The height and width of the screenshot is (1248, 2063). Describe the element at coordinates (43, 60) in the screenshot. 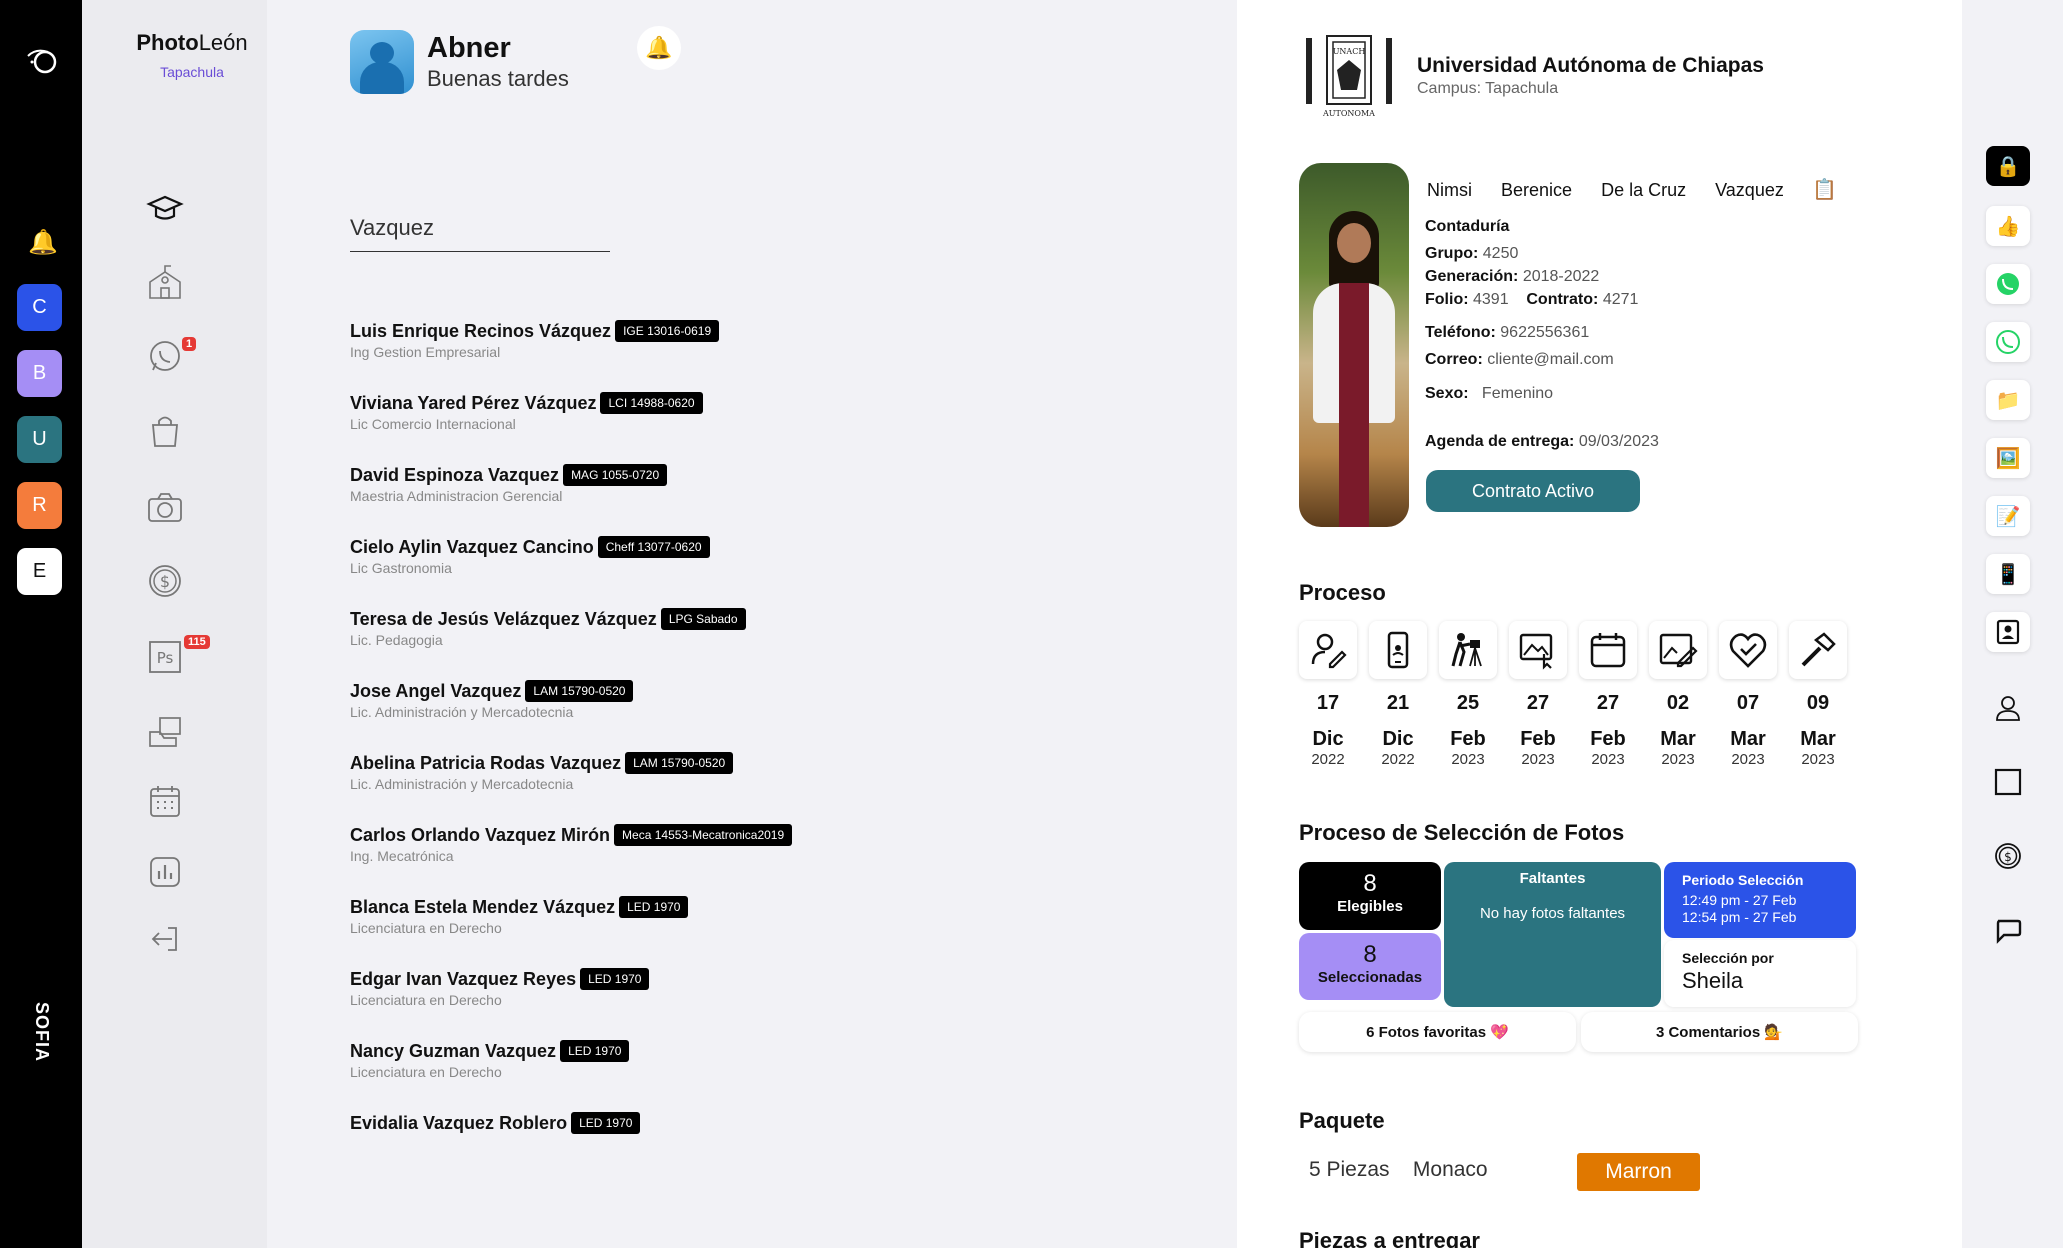

I see `app-logo-icon` at that location.